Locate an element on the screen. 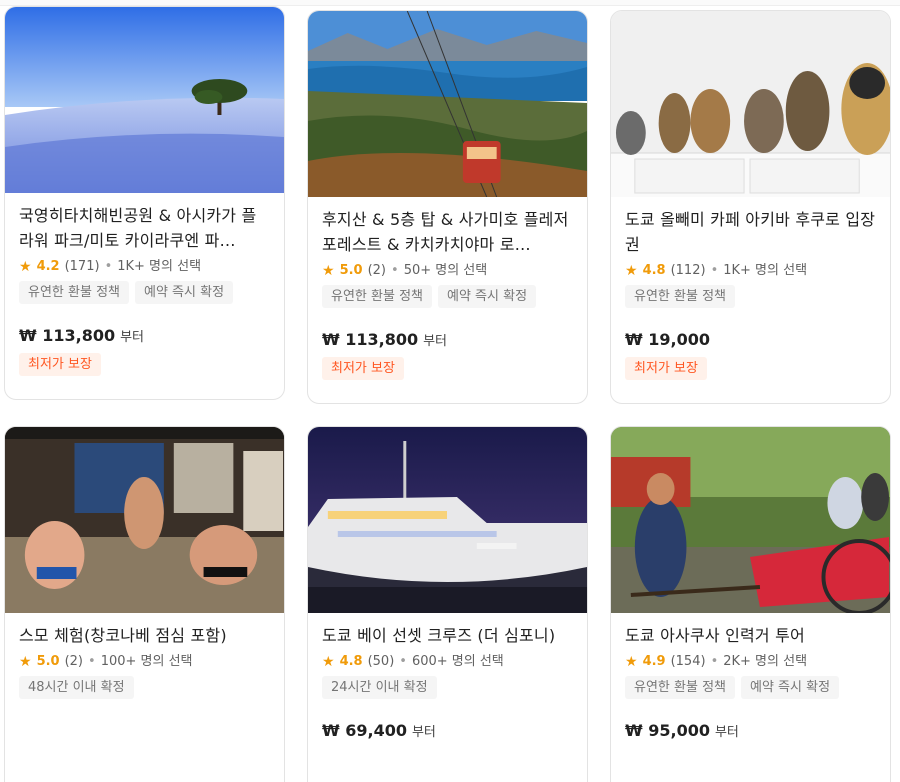 This screenshot has width=900, height=782. rating-value: 4.2 is located at coordinates (48, 266).